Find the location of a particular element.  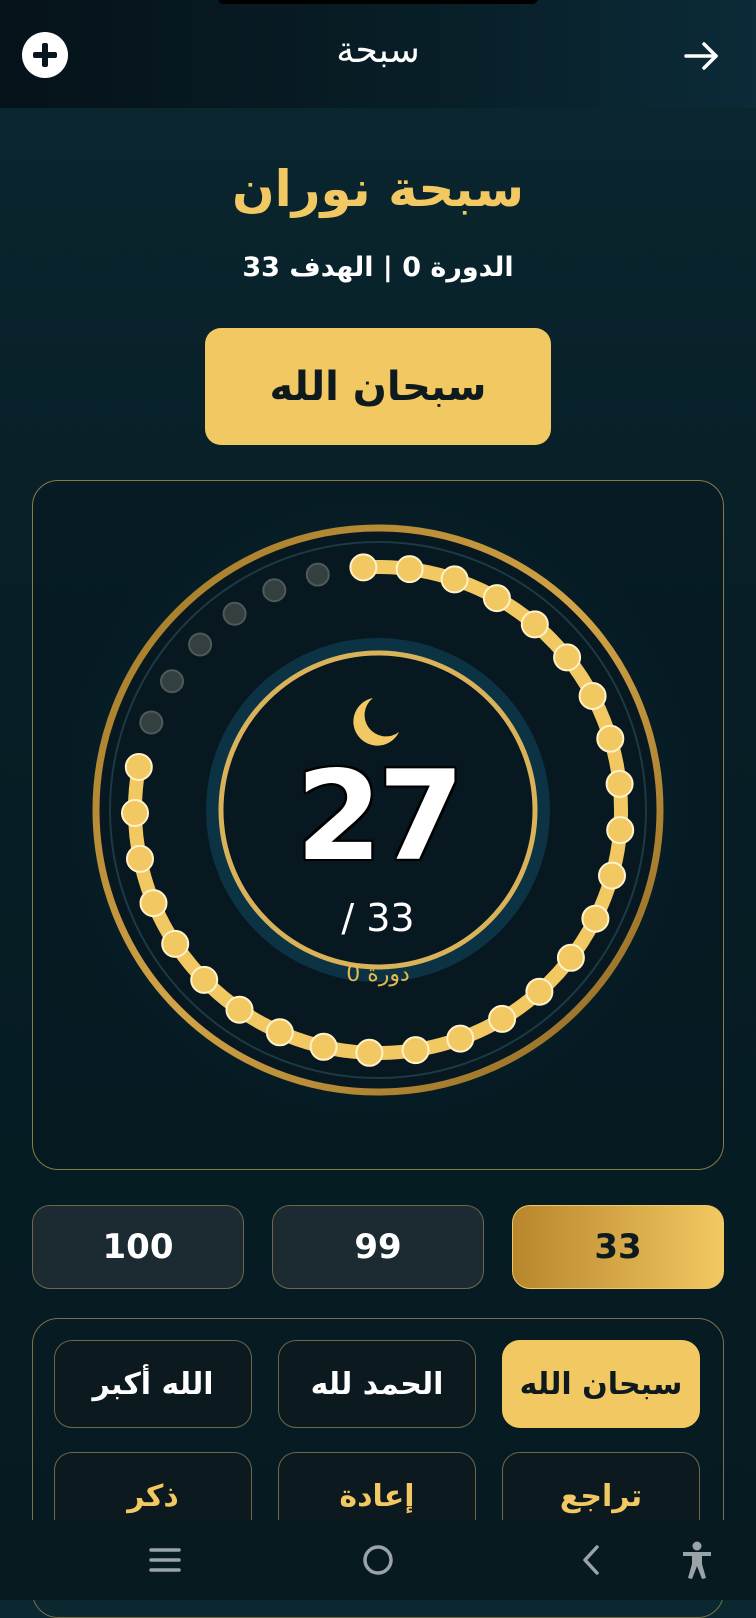

arrow-right-icon is located at coordinates (702, 56).